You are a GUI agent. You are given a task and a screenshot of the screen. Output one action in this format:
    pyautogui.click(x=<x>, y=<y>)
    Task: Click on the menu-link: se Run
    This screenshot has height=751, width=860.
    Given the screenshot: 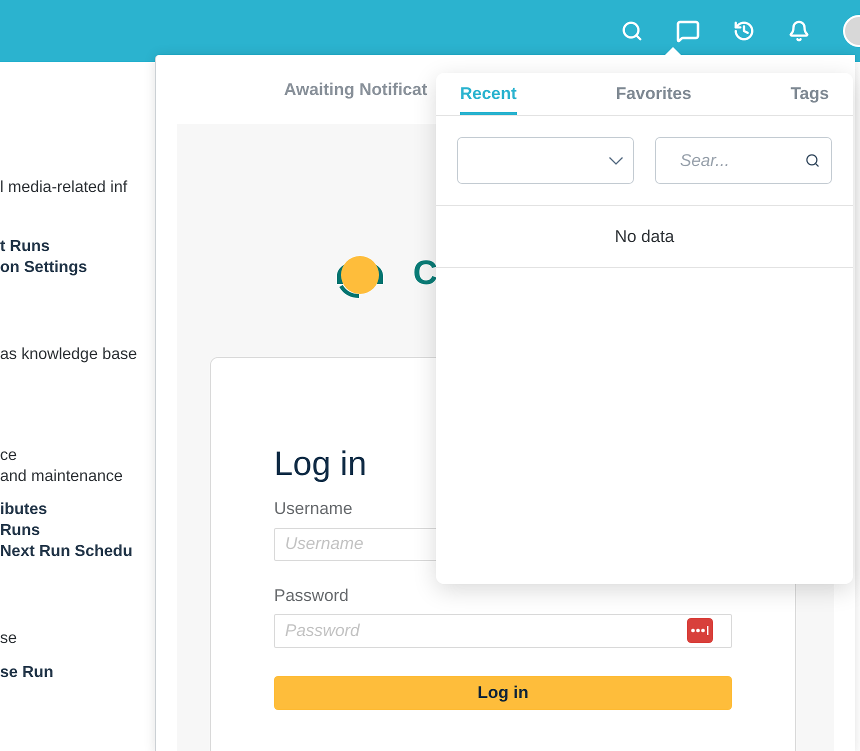 What is the action you would take?
    pyautogui.click(x=27, y=672)
    